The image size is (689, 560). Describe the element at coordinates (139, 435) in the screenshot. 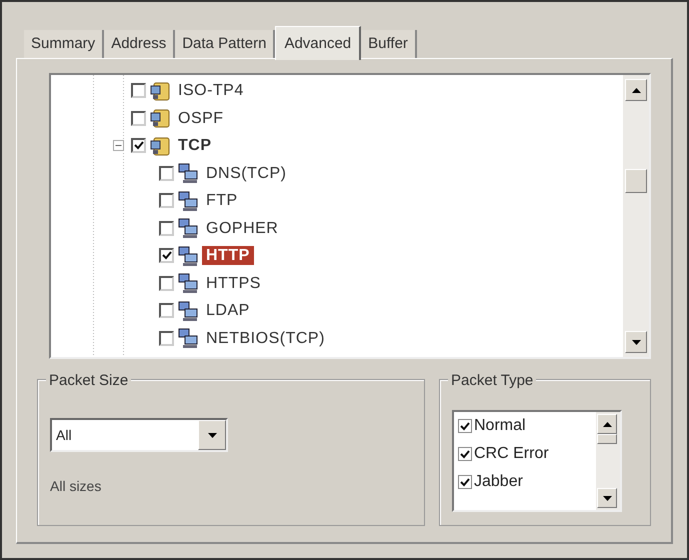

I see `packet-size-dropdown: All` at that location.